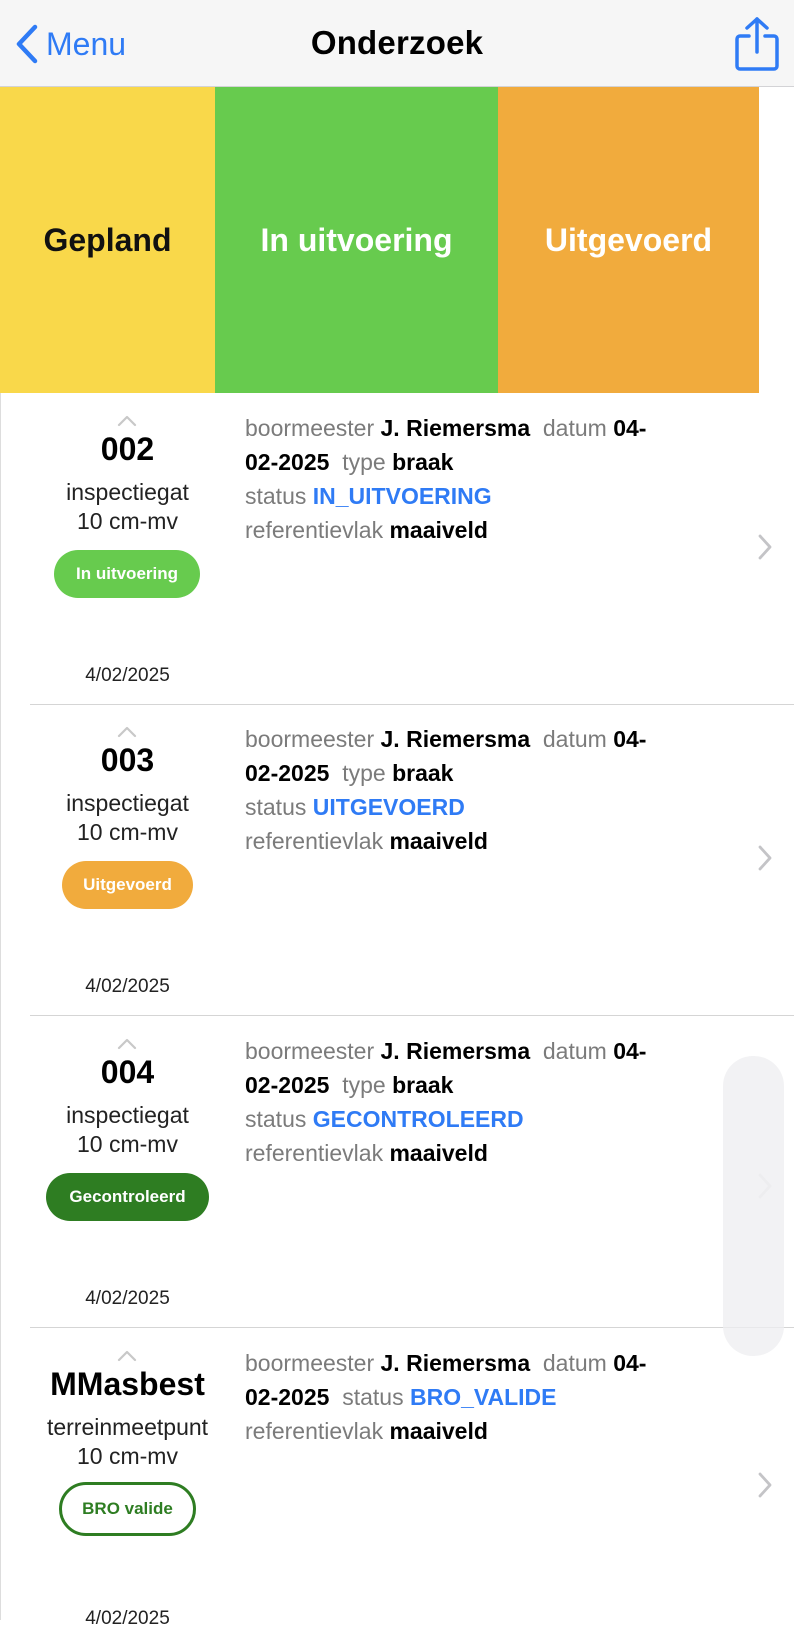 The image size is (794, 1640). I want to click on value-status: UITGEVOERD, so click(388, 807).